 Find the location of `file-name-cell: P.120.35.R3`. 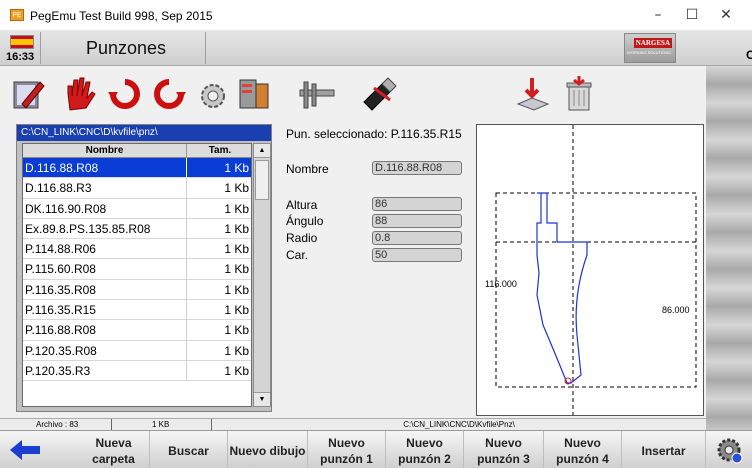

file-name-cell: P.120.35.R3 is located at coordinates (105, 370).